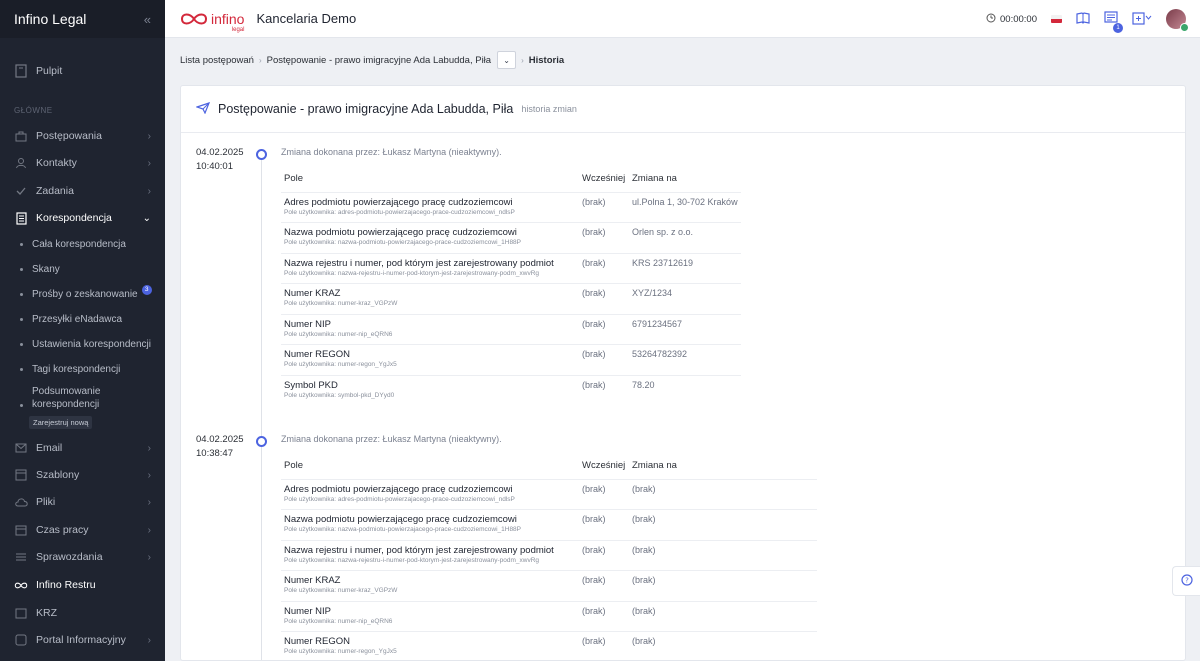 The height and width of the screenshot is (661, 1200). What do you see at coordinates (82, 218) in the screenshot?
I see `sidebar-item-korespondencja: Korespondencja ⌄` at bounding box center [82, 218].